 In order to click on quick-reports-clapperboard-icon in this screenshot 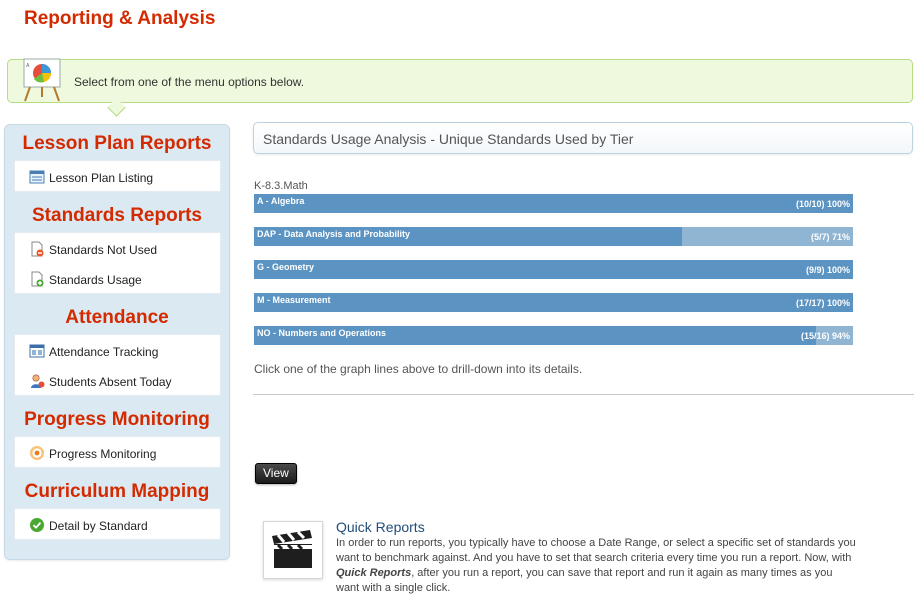, I will do `click(293, 550)`.